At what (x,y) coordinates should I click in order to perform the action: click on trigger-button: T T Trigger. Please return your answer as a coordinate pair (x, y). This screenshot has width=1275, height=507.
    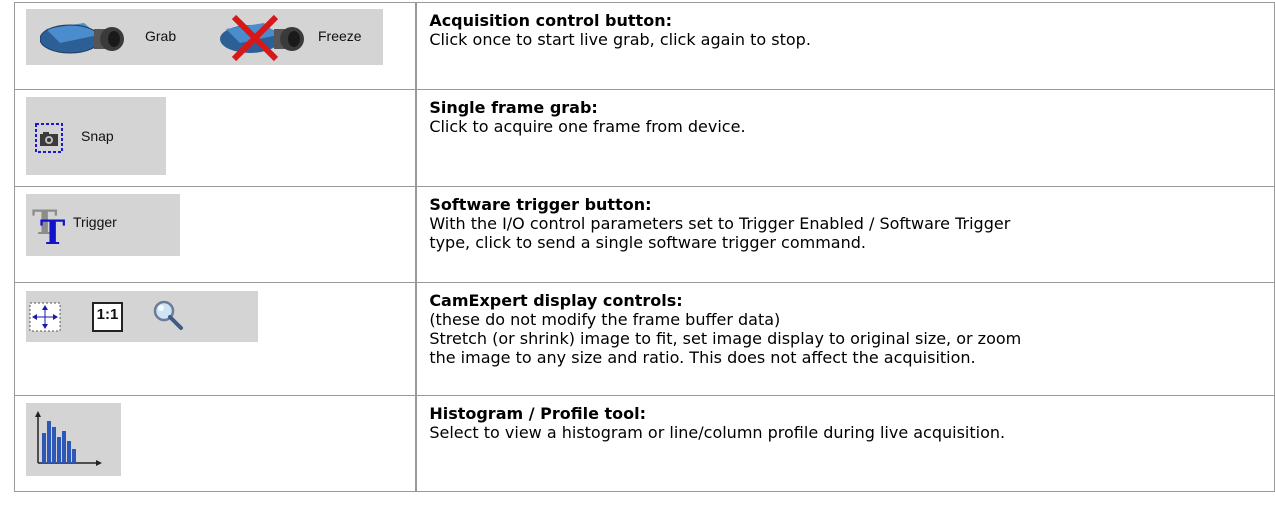
    Looking at the image, I should click on (103, 225).